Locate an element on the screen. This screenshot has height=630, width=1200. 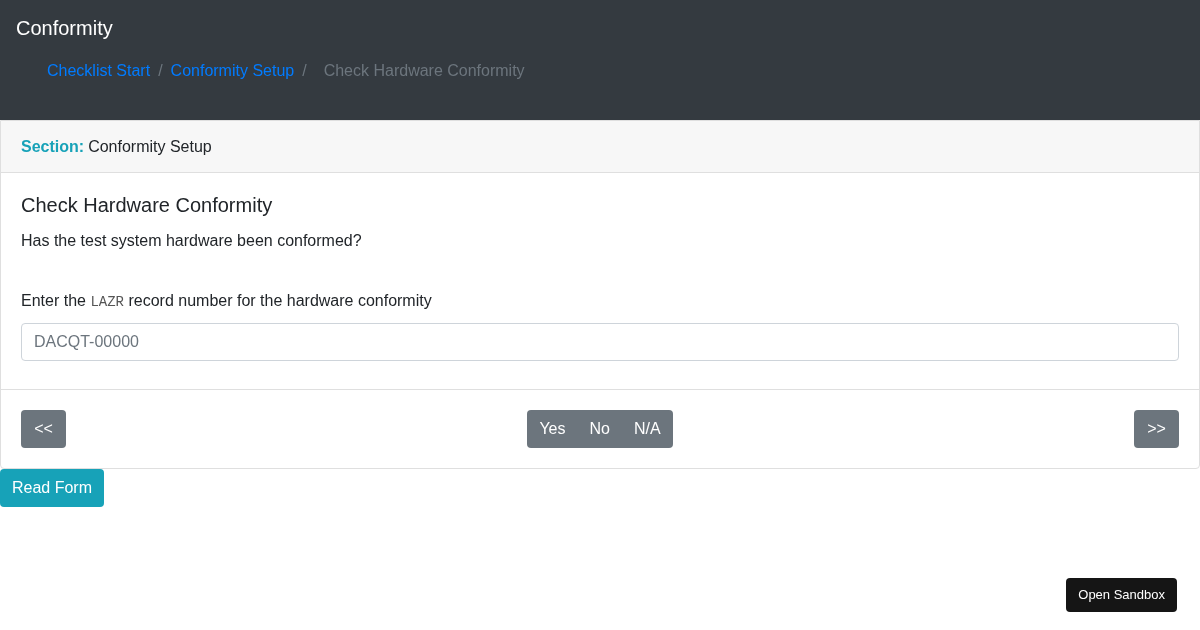
breadcrumb-link: Conformity Setup is located at coordinates (232, 71).